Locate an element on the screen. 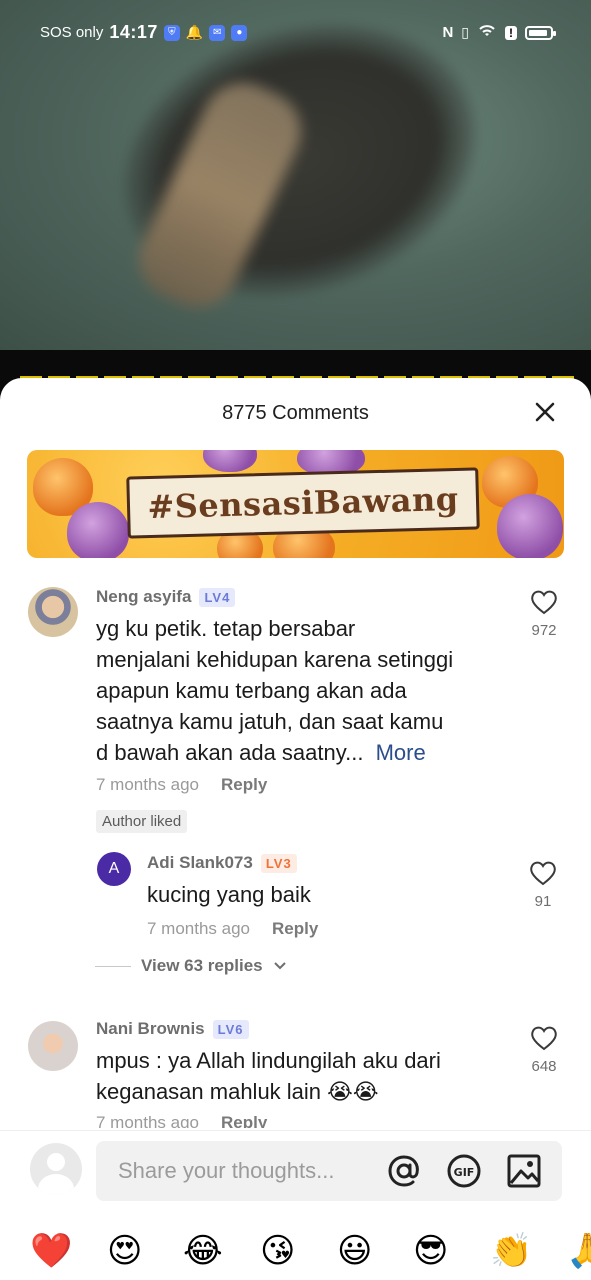 This screenshot has height=1280, width=591. bell-icon: 🔔 is located at coordinates (194, 32).